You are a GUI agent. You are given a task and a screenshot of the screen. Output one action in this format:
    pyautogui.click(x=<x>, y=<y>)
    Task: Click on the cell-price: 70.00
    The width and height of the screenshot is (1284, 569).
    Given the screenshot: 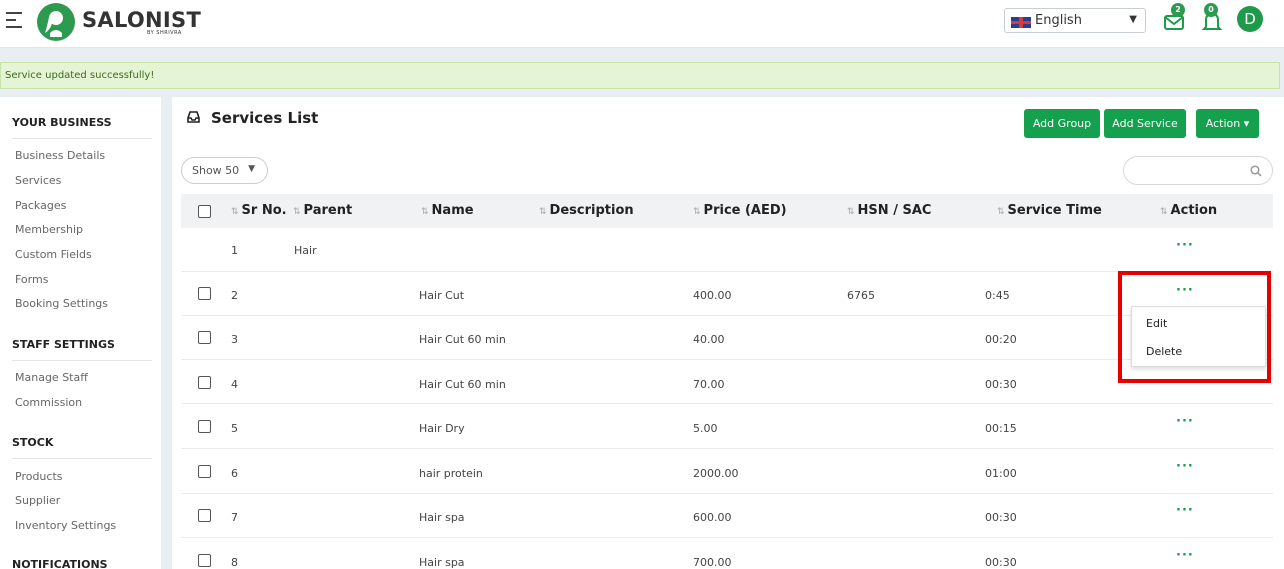 What is the action you would take?
    pyautogui.click(x=709, y=384)
    